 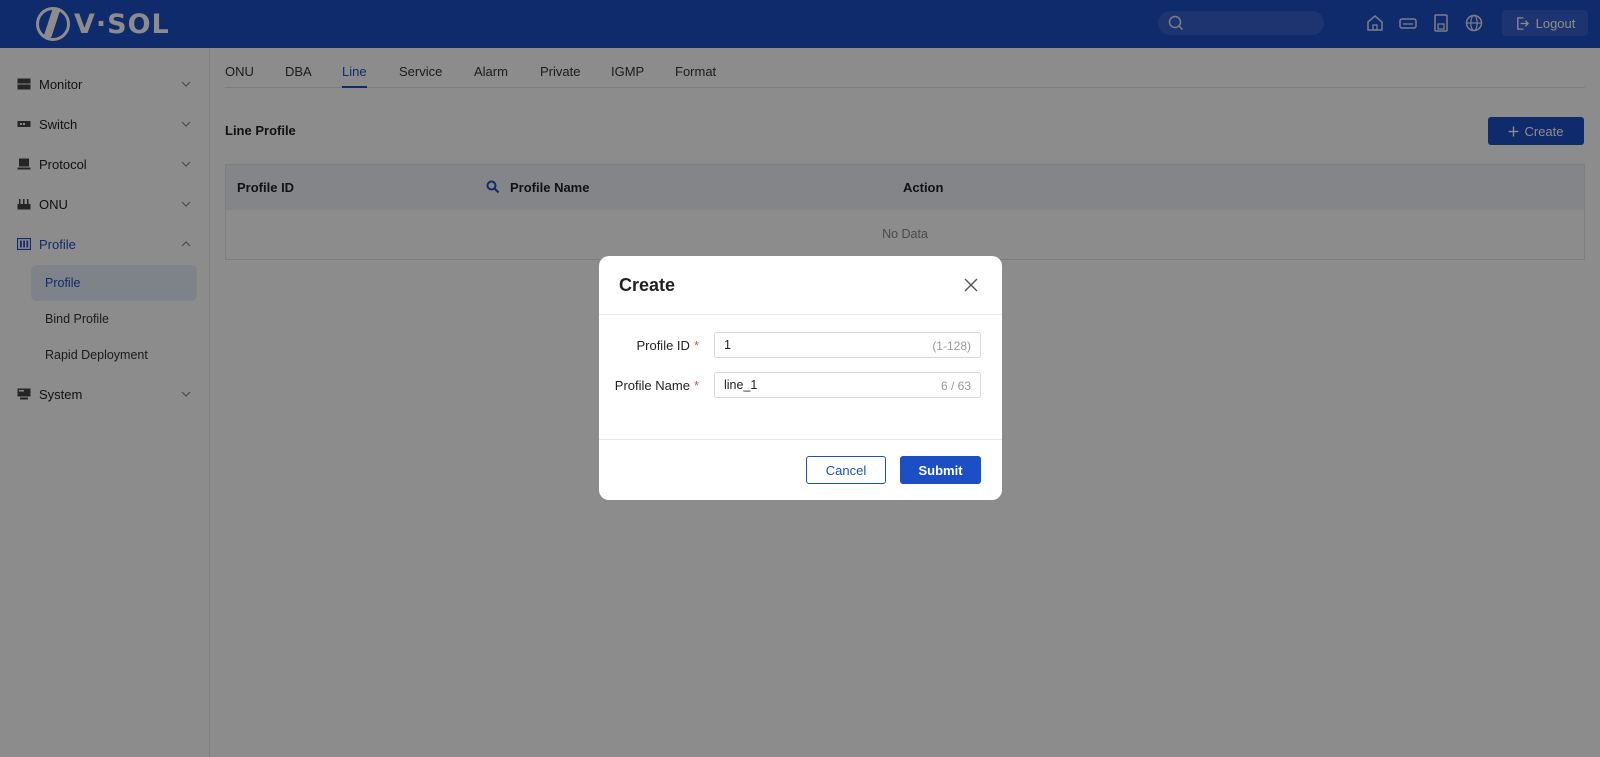 I want to click on profile-id-input: 1 (1-128), so click(x=847, y=345).